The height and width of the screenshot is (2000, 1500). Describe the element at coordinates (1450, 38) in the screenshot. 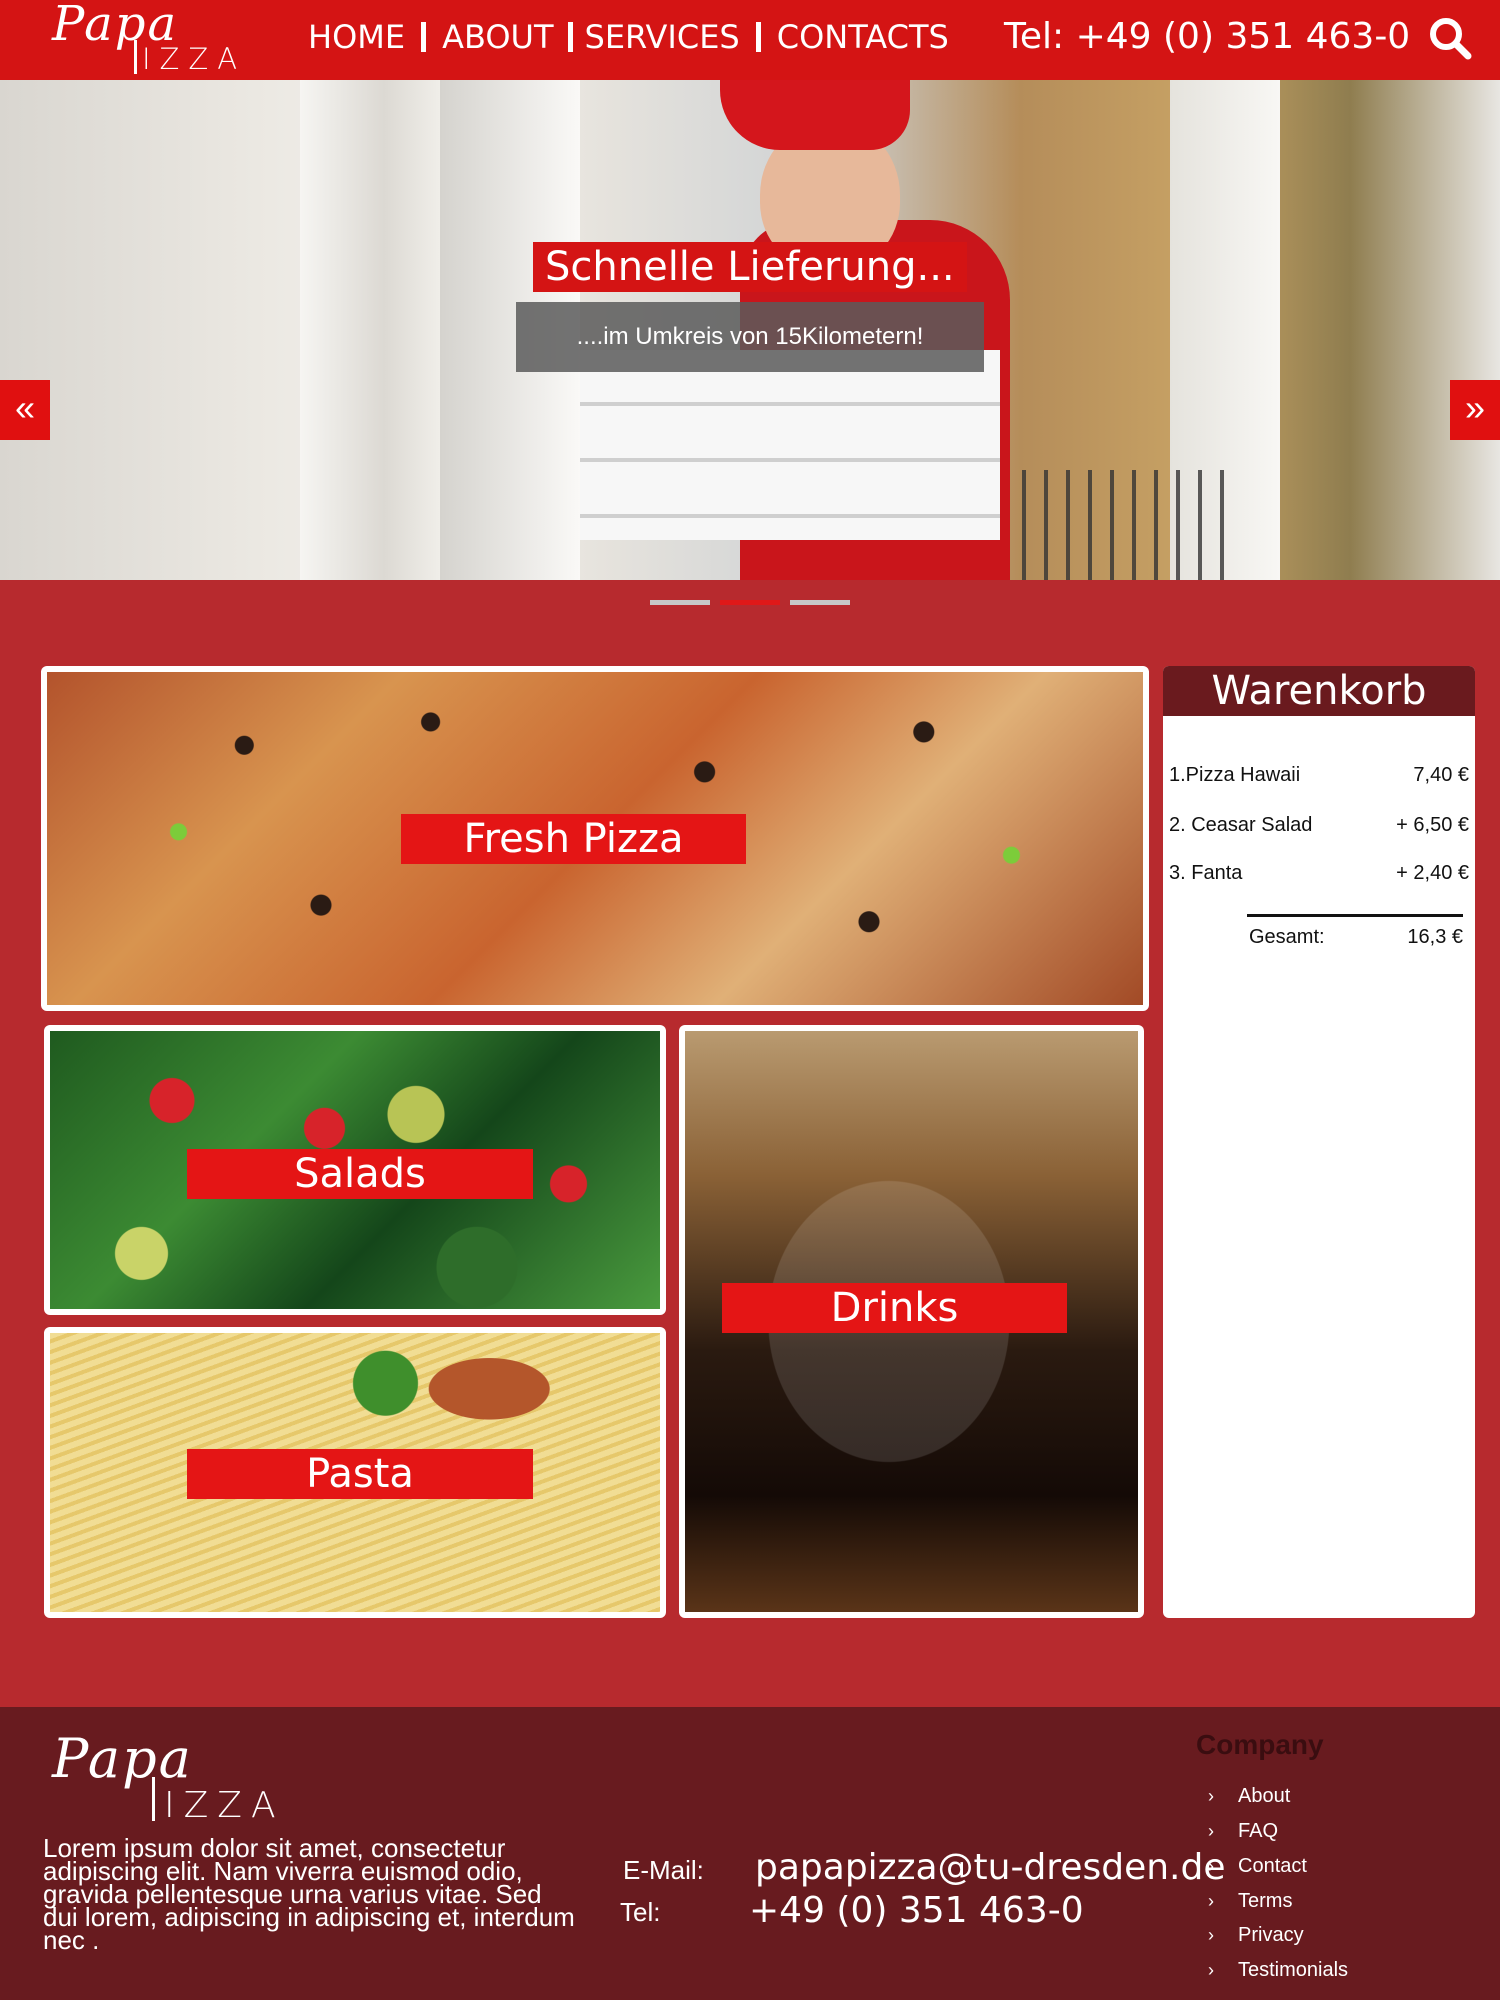

I see `search-icon` at that location.